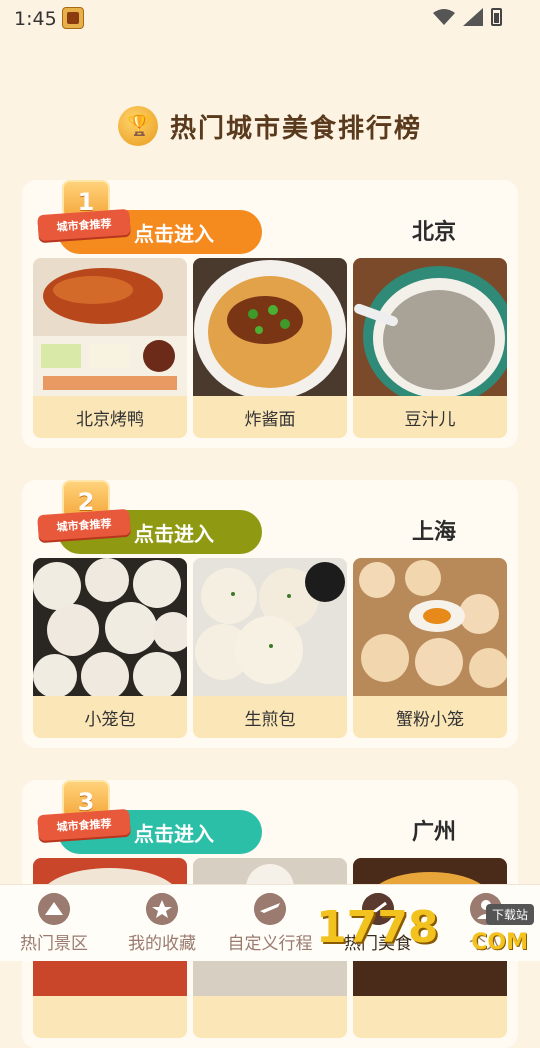 The width and height of the screenshot is (540, 1048). Describe the element at coordinates (270, 717) in the screenshot. I see `dish-name: 生煎包` at that location.